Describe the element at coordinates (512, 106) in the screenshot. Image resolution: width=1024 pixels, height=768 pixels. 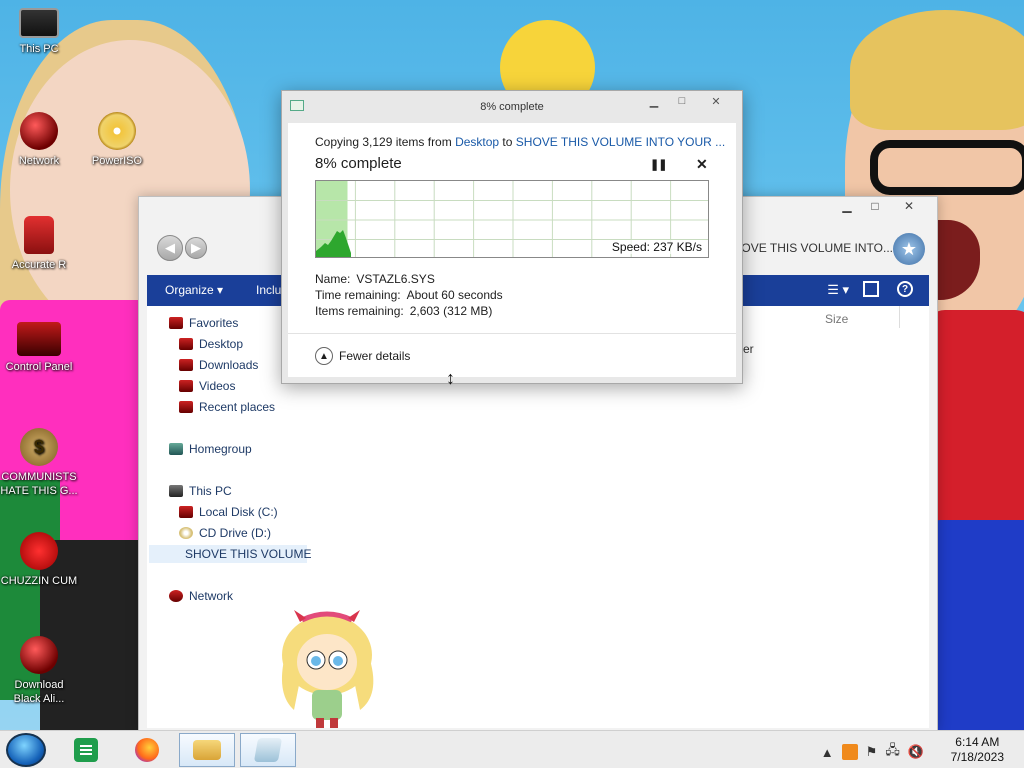
I see `dialog-titlebar: 8% complete ▁ □ ✕` at that location.